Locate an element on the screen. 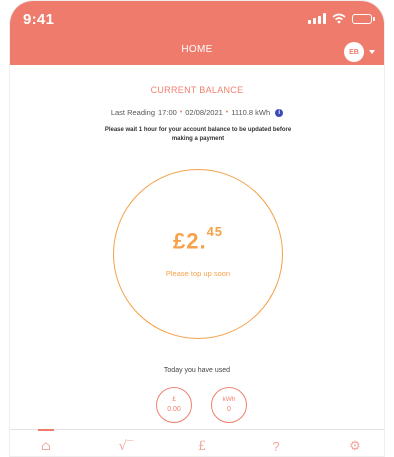  balance-amount: £2.45 is located at coordinates (198, 239).